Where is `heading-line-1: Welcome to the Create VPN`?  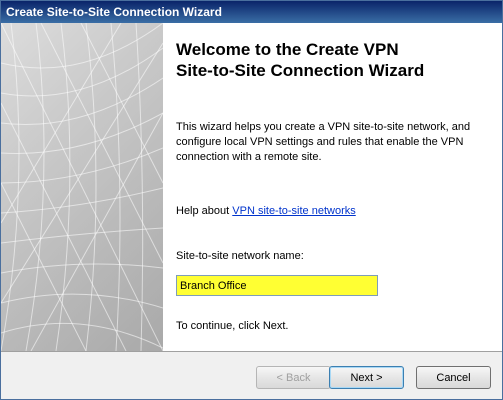 heading-line-1: Welcome to the Create VPN is located at coordinates (287, 49).